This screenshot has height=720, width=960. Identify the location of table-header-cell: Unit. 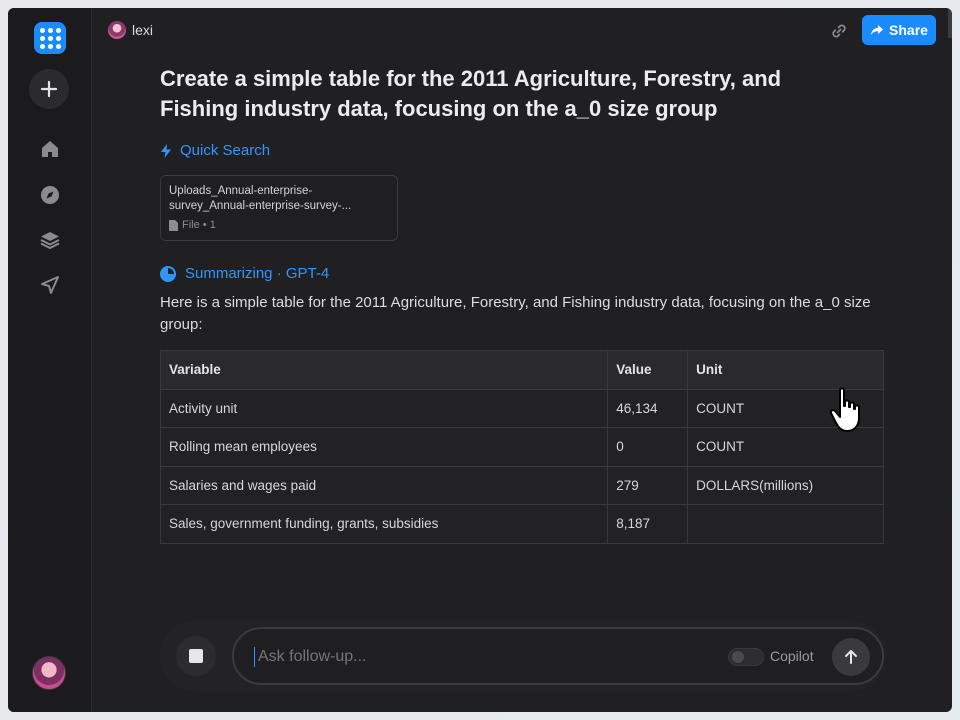
(785, 370).